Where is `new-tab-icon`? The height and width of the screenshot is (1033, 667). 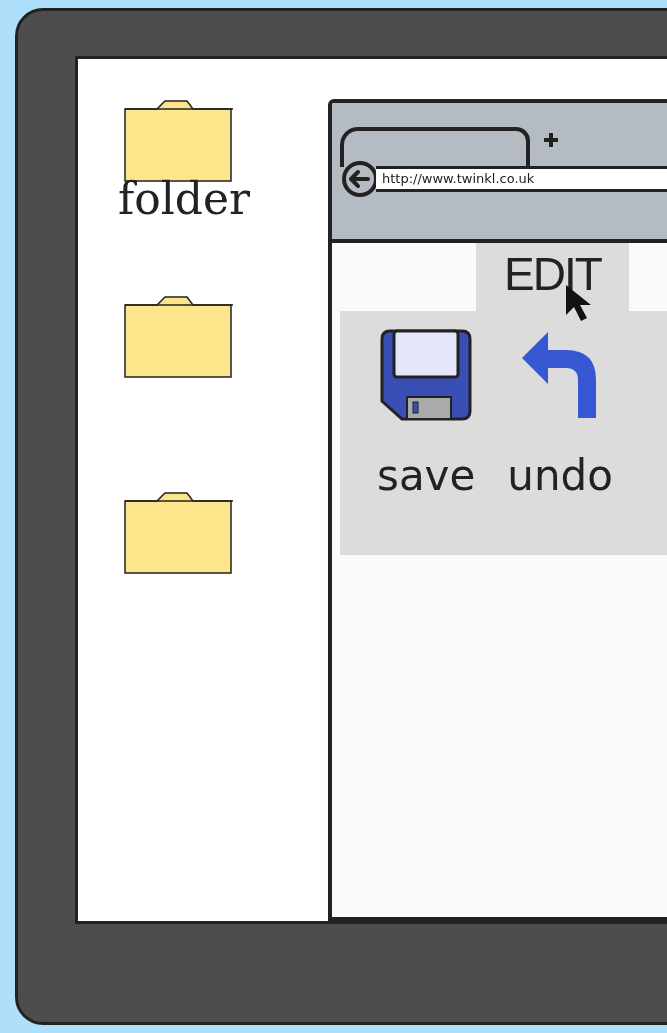
new-tab-icon is located at coordinates (551, 140).